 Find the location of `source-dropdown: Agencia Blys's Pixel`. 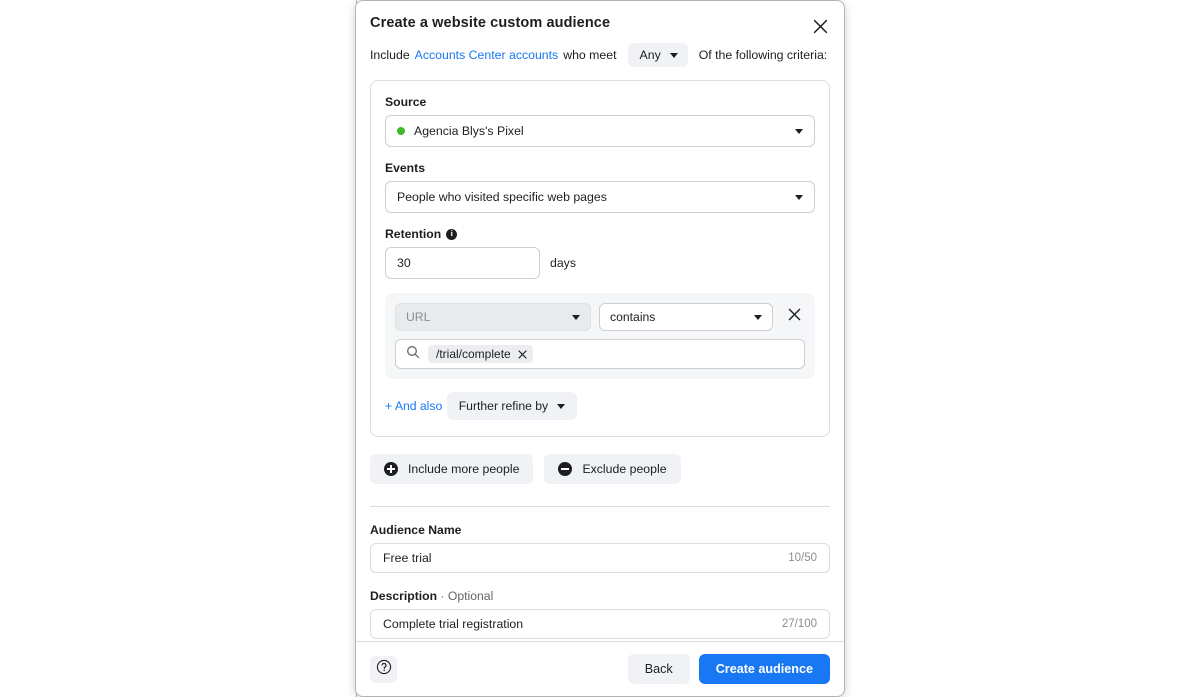

source-dropdown: Agencia Blys's Pixel is located at coordinates (600, 131).